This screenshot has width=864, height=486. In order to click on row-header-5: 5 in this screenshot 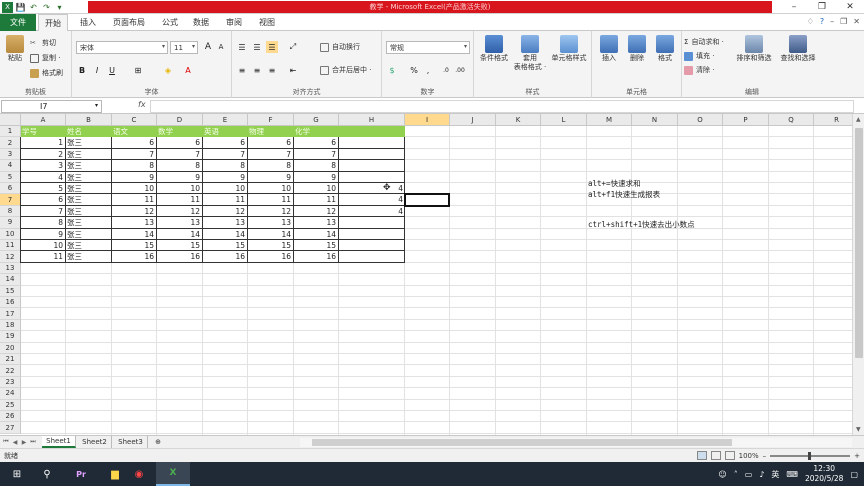, I will do `click(10, 177)`.